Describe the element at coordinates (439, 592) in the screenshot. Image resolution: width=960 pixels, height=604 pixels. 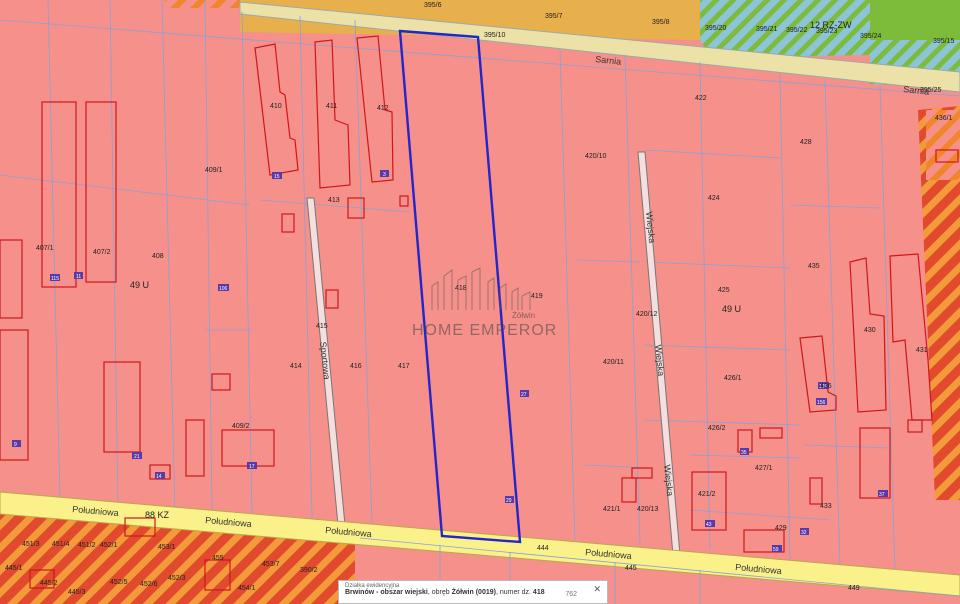
I see `popup-sep-1: , obręb` at that location.